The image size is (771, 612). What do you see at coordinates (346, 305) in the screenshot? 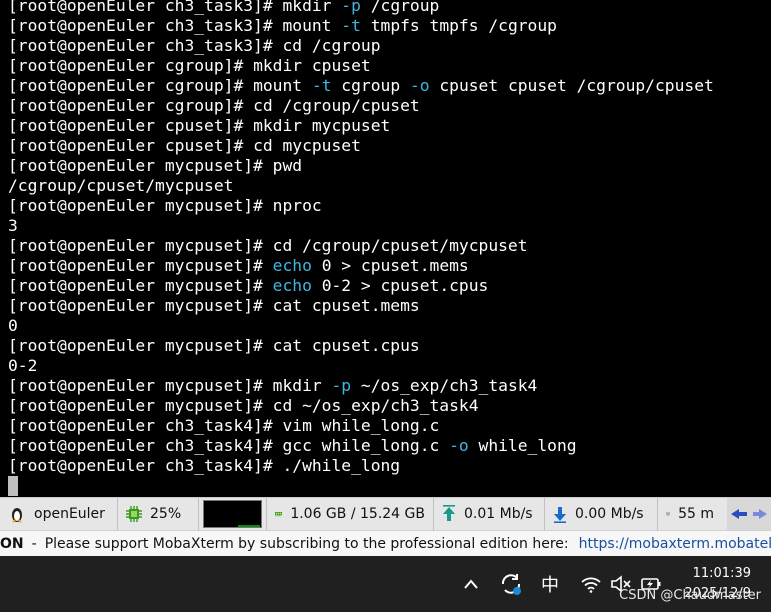
I see `command-text: cat cpuset.mems` at bounding box center [346, 305].